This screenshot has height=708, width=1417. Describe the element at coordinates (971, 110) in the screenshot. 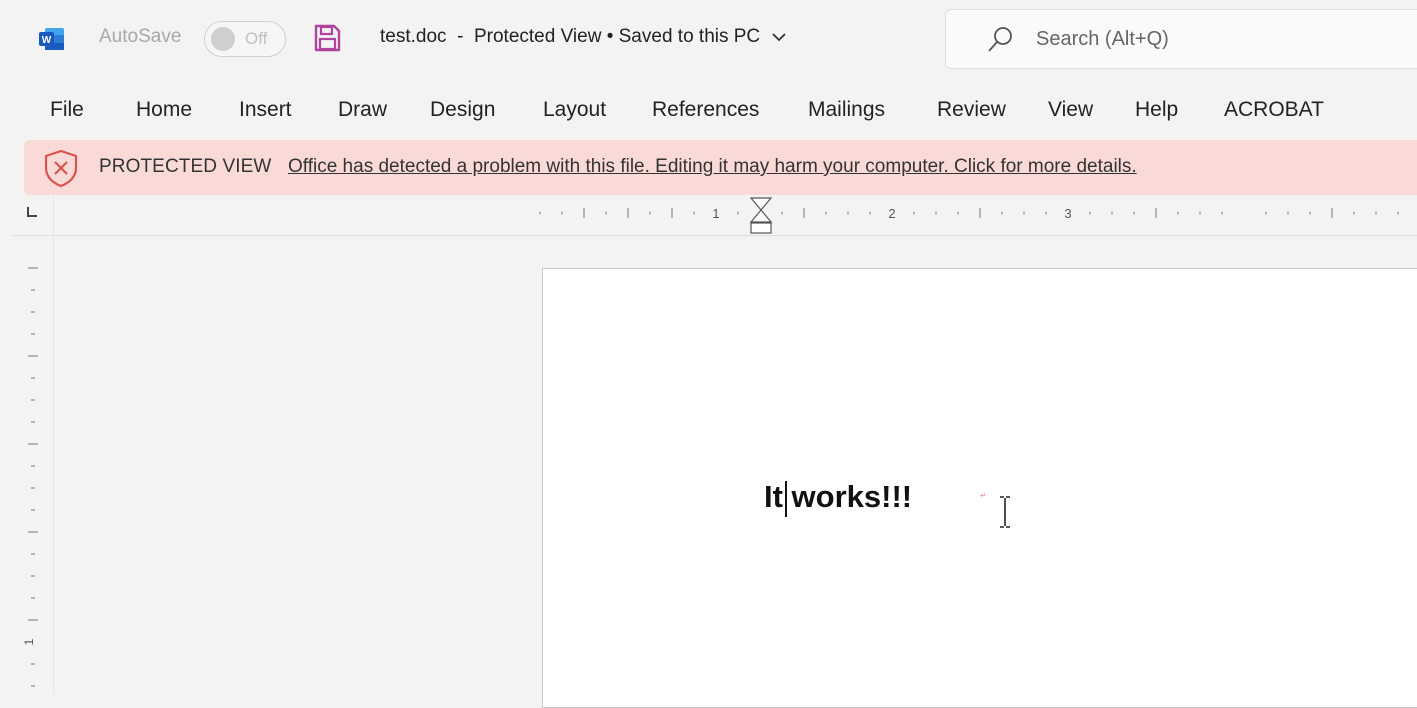

I see `tab-review: Review` at that location.